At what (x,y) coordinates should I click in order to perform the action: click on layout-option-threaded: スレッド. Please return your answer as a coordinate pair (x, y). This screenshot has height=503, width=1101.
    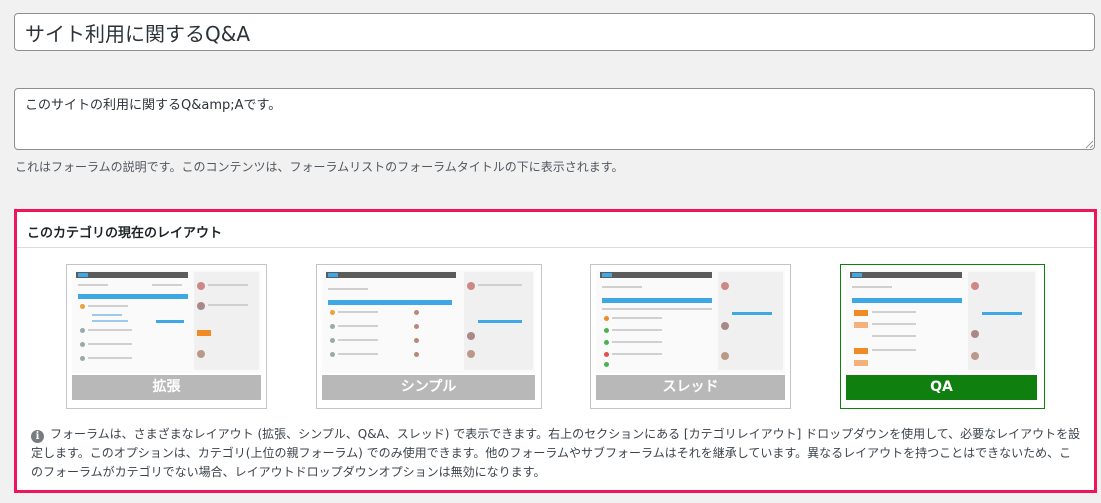
    Looking at the image, I should click on (690, 336).